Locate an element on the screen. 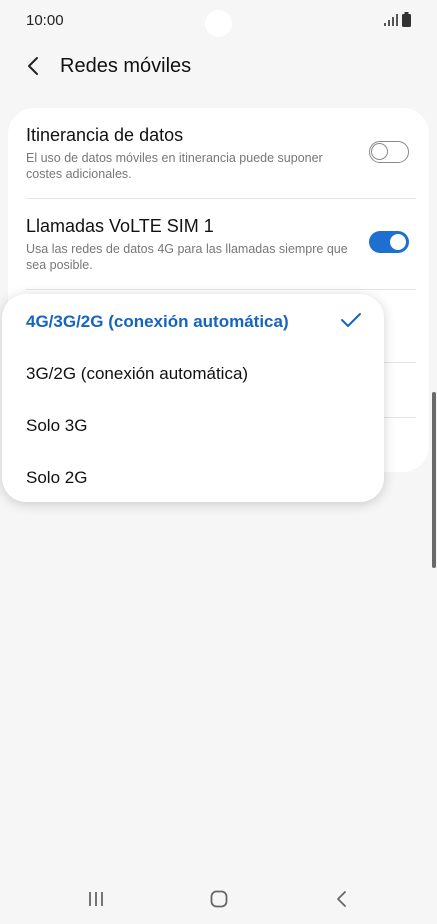  status-bar: 10:00 is located at coordinates (218, 22).